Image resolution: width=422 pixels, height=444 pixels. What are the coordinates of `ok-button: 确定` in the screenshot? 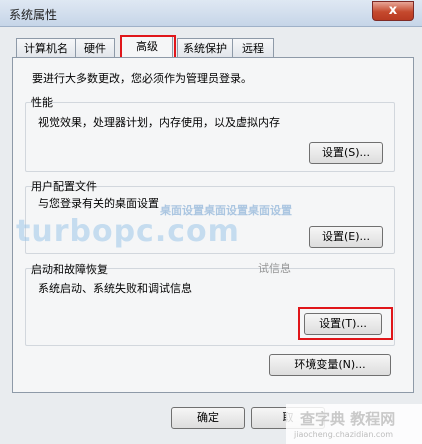 It's located at (208, 418).